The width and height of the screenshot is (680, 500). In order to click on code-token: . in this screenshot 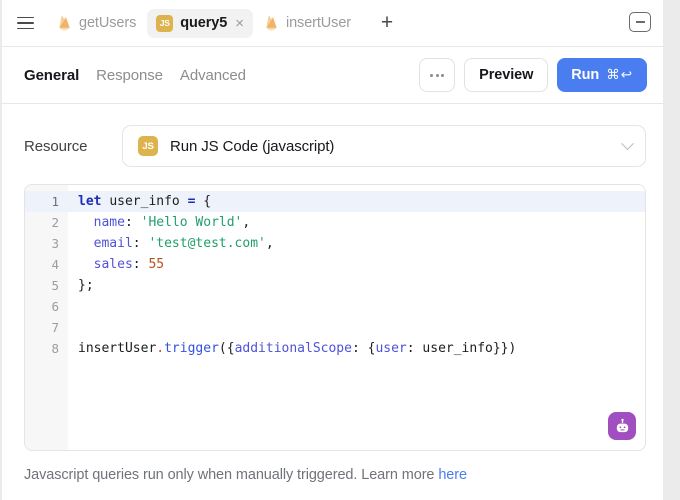, I will do `click(160, 348)`.